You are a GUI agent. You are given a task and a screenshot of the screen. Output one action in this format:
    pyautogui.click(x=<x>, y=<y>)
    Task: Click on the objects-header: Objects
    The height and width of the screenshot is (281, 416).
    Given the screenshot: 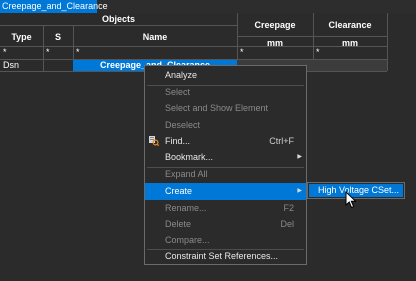 What is the action you would take?
    pyautogui.click(x=118, y=19)
    